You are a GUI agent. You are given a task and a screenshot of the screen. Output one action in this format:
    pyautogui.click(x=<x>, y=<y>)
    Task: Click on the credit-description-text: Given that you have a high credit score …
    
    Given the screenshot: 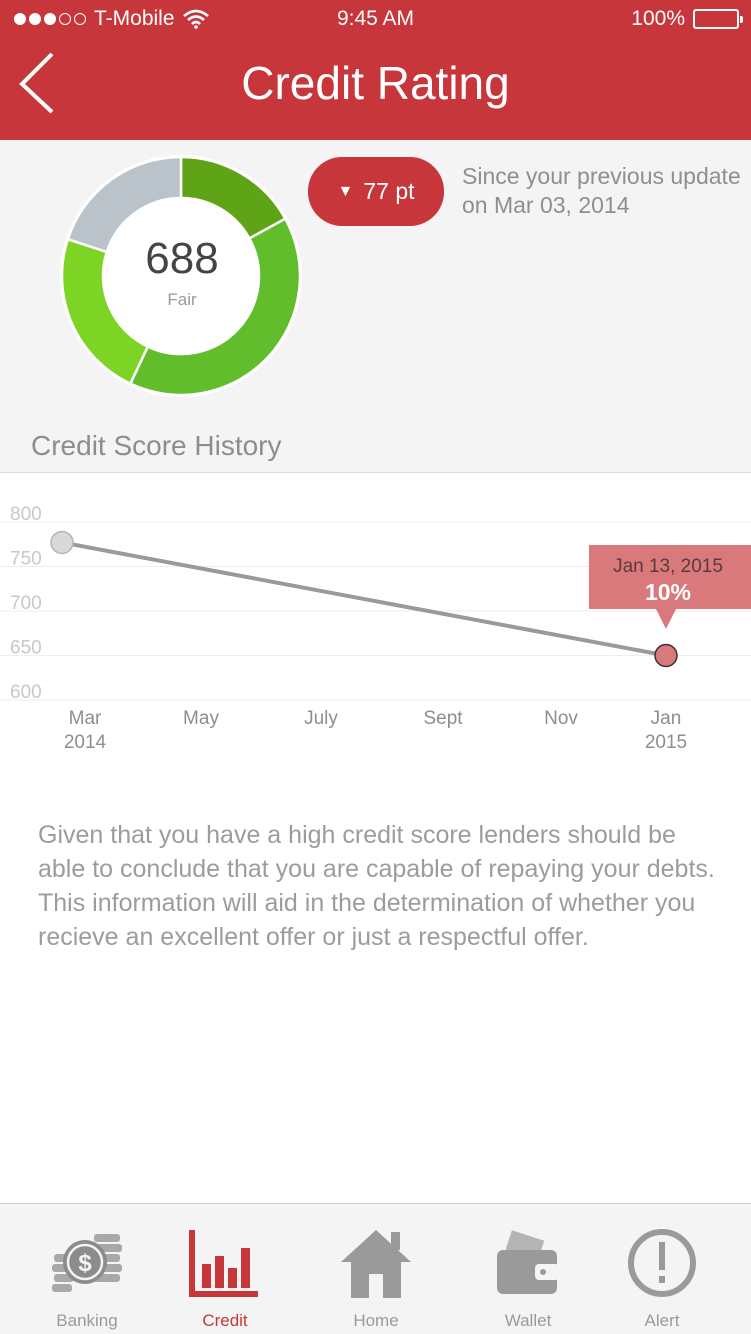 What is the action you would take?
    pyautogui.click(x=376, y=886)
    